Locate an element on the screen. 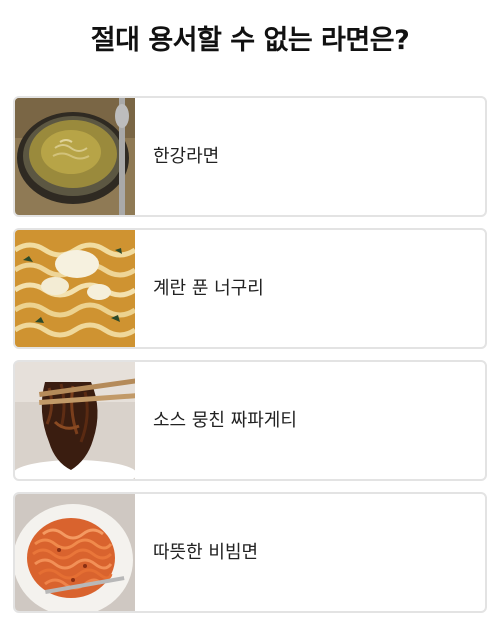 The width and height of the screenshot is (500, 624). ramen-bowl-photo is located at coordinates (75, 156).